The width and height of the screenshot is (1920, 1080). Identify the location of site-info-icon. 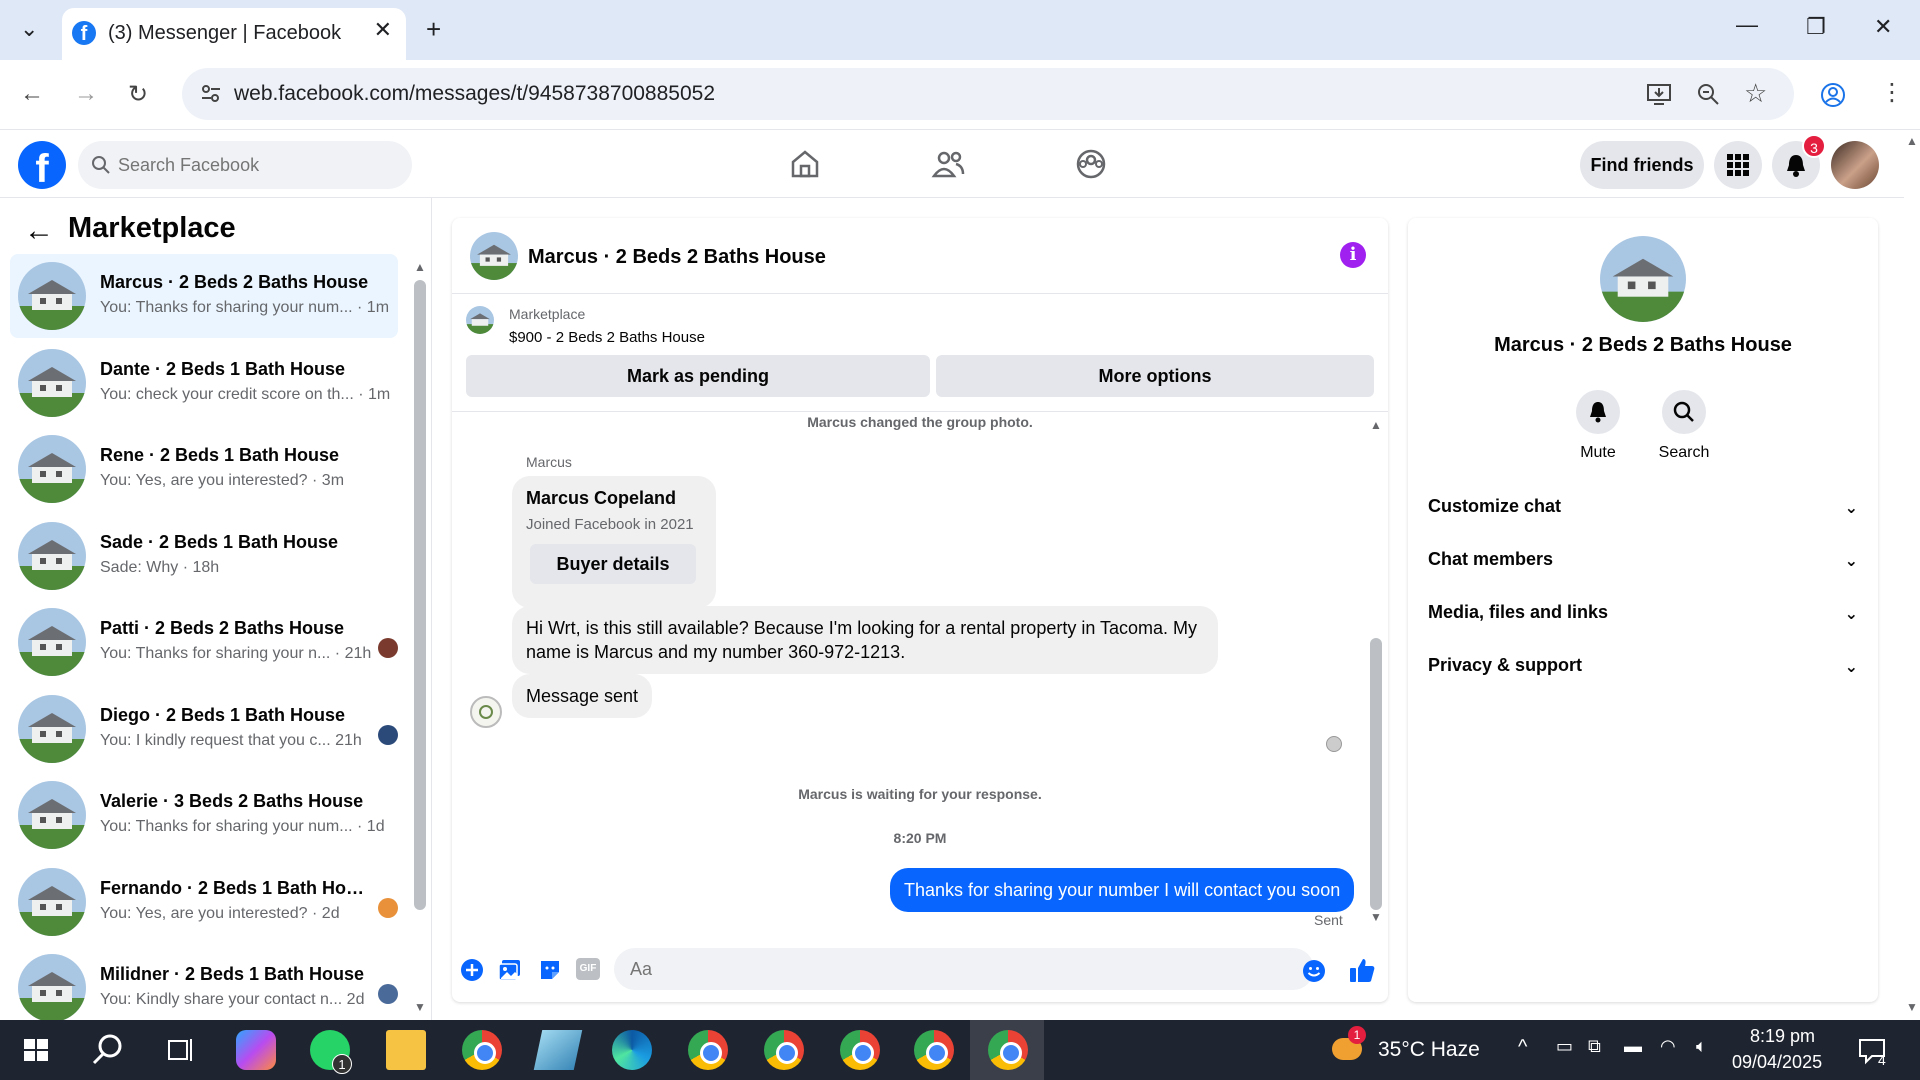
(211, 94).